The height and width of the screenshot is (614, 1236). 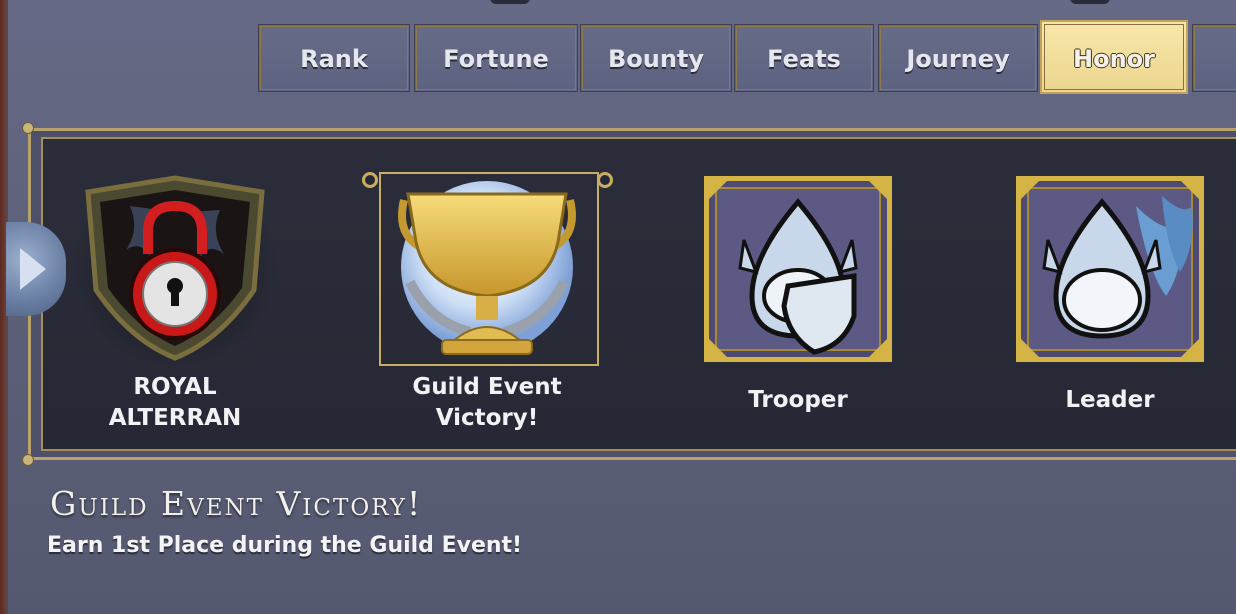 What do you see at coordinates (804, 58) in the screenshot?
I see `tab-feats: Feats` at bounding box center [804, 58].